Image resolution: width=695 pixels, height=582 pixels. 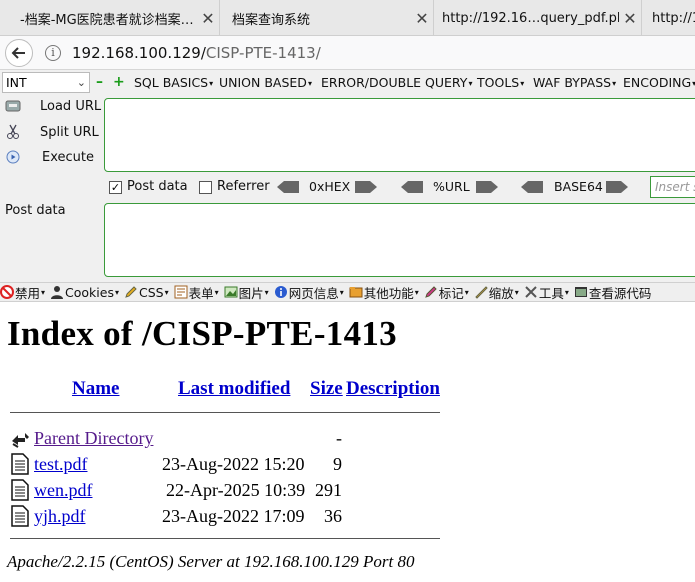 What do you see at coordinates (672, 187) in the screenshot?
I see `insert-string-input: Insert s` at bounding box center [672, 187].